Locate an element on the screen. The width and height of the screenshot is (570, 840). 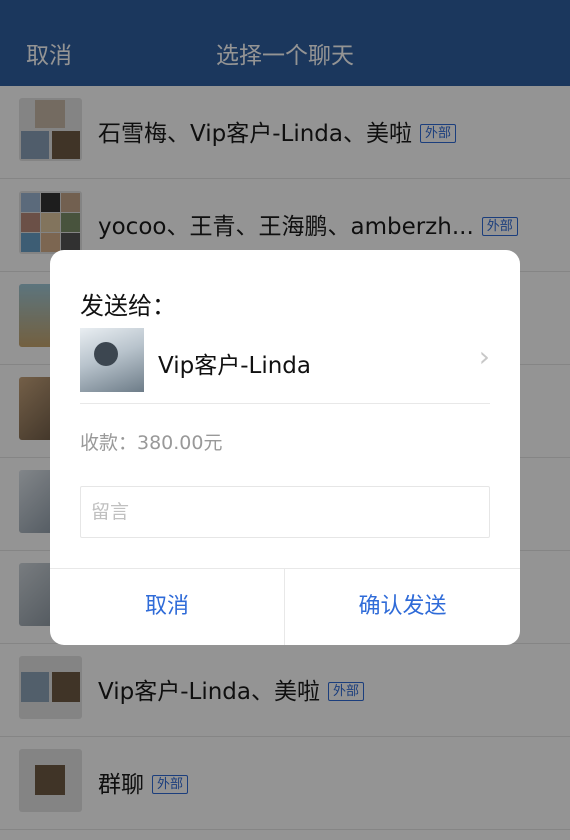
dialog-title: 发送给： is located at coordinates (128, 306).